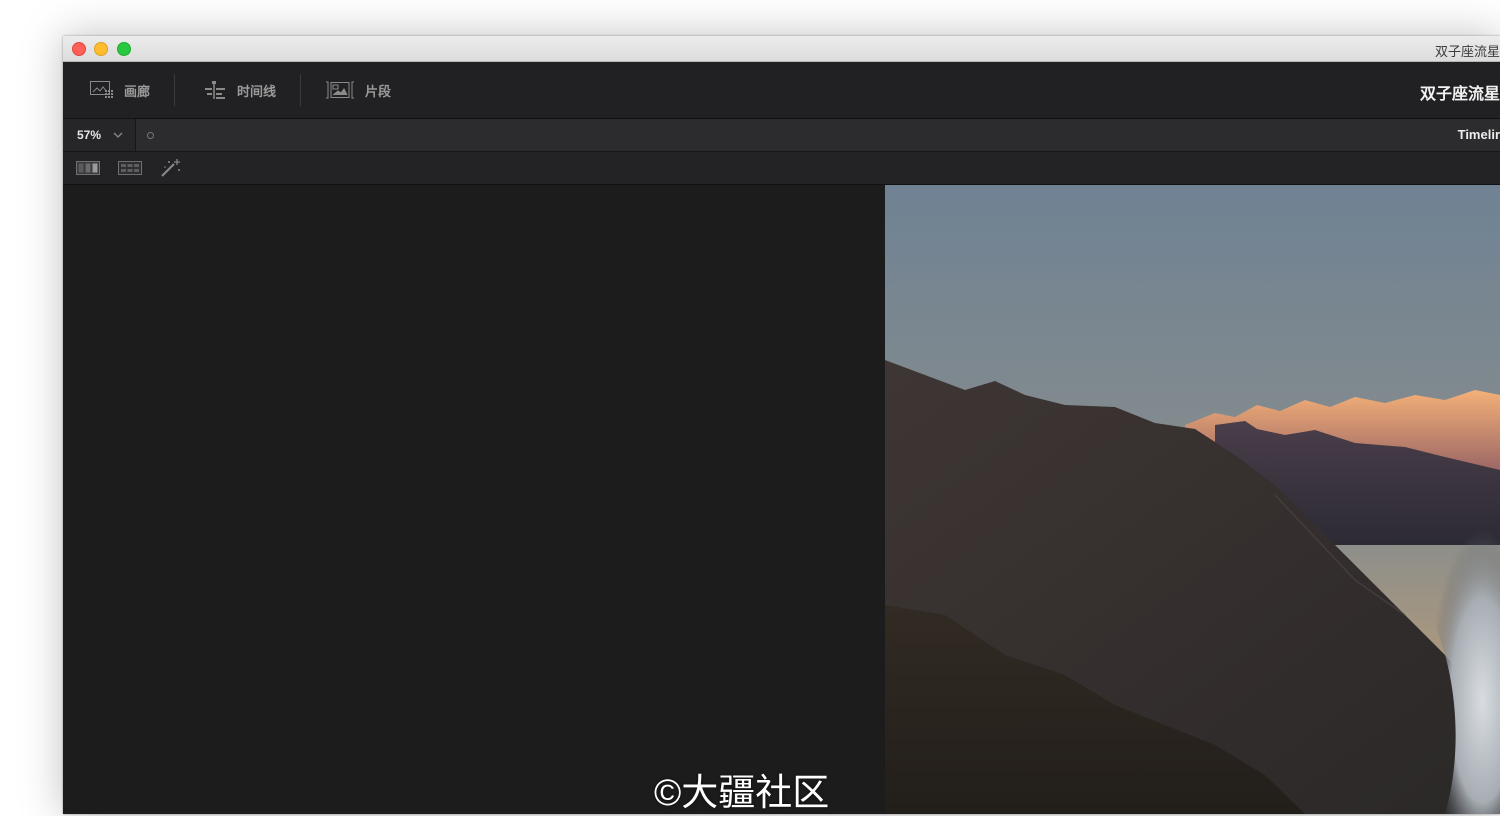 Image resolution: width=1500 pixels, height=816 pixels. I want to click on project-title: 双子座流星, so click(1459, 94).